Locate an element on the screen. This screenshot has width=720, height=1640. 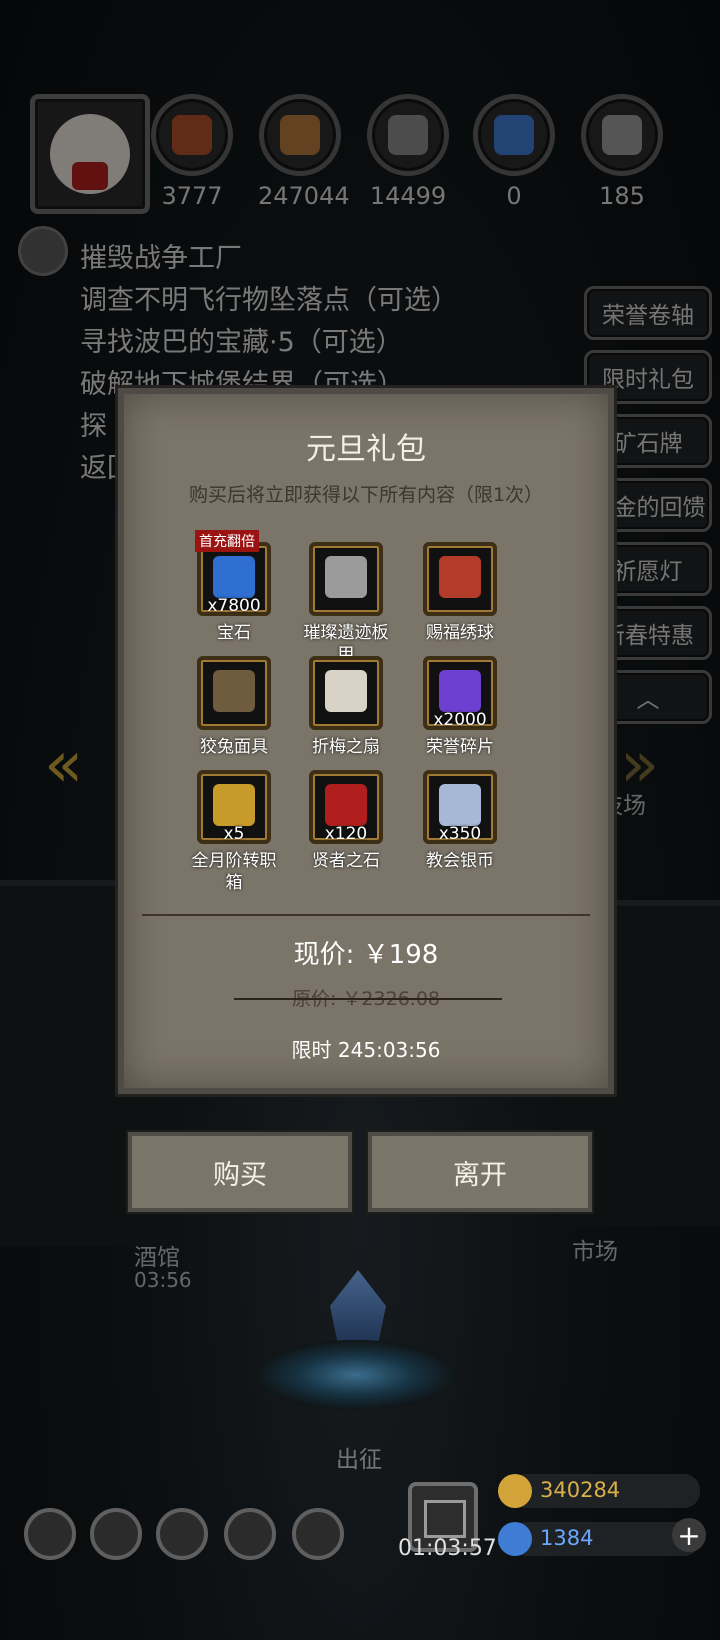
item-name: 狡兔面具 is located at coordinates (234, 747).